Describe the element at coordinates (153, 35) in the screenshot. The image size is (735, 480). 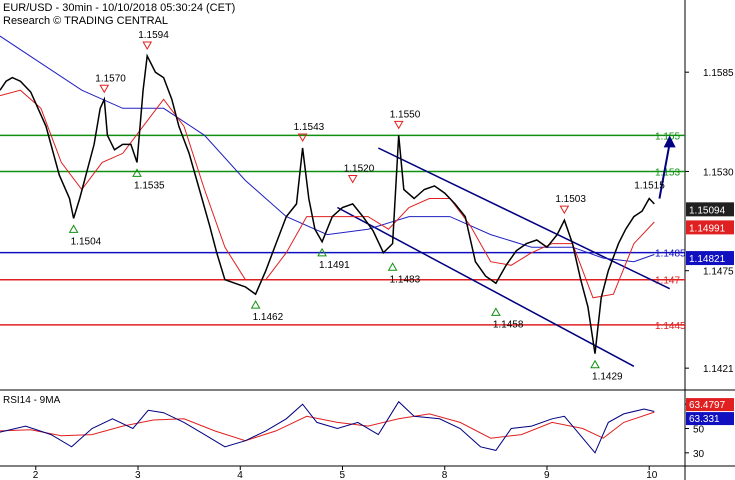
I see `high-label: 1.1594` at that location.